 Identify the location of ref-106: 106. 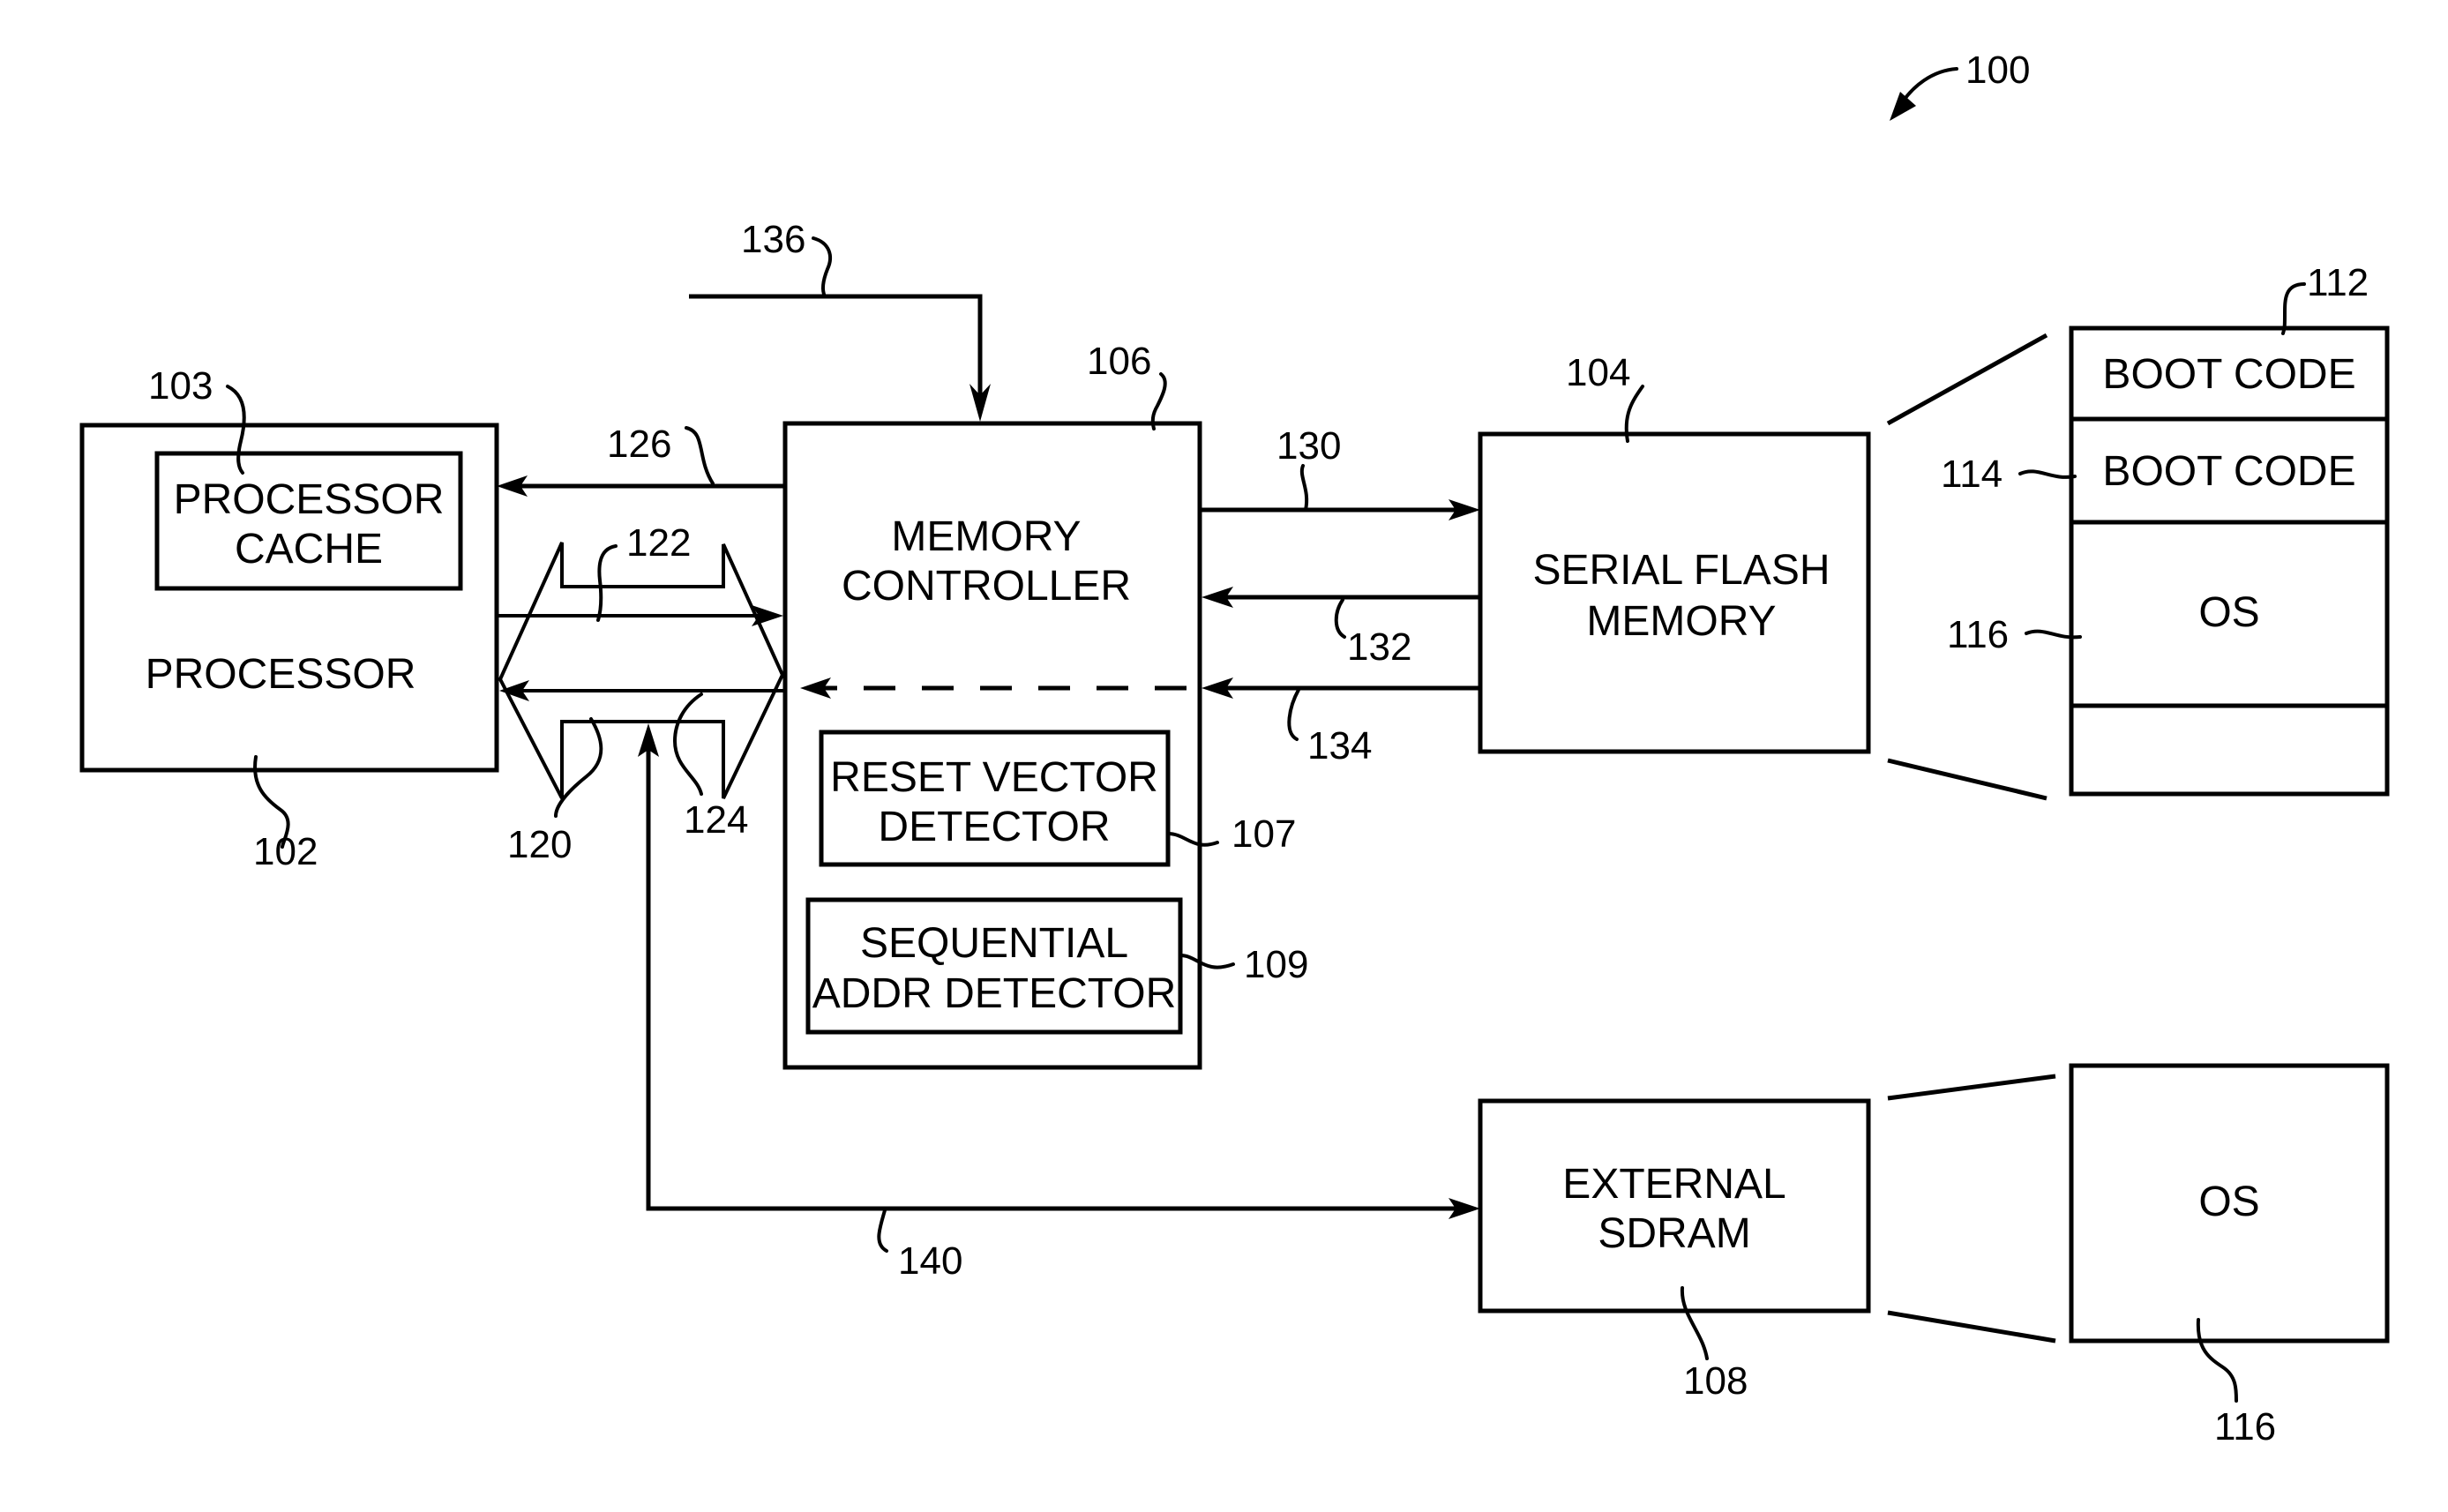
(1119, 361).